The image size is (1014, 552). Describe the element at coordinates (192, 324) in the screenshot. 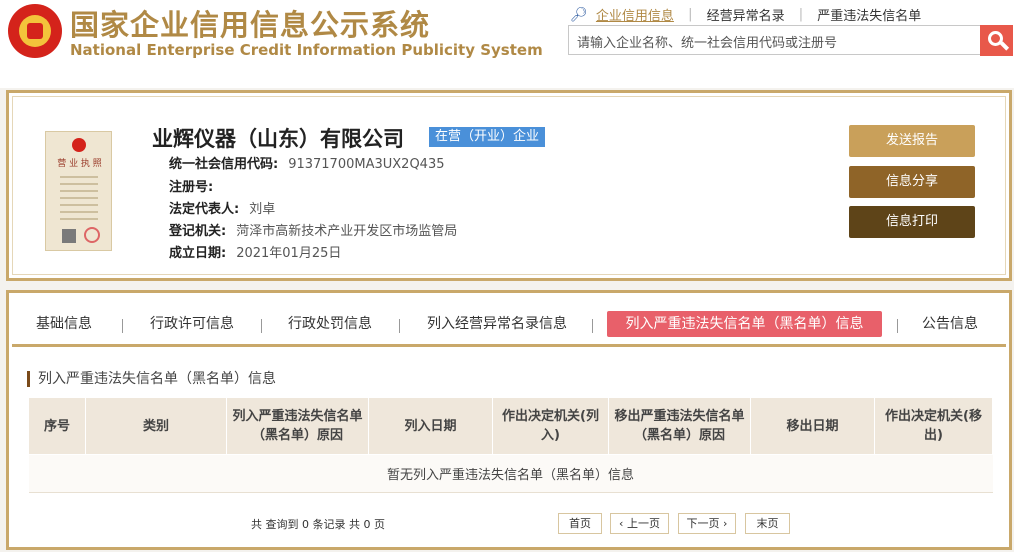

I see `tab-admin-license: 行政许可信息` at that location.